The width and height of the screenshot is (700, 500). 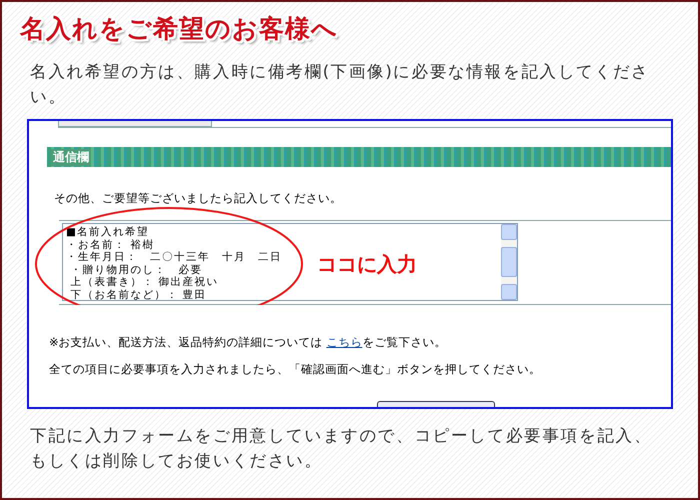 I want to click on outro-text: 下記に入力フォームをご用意していますので、コピーして必要事項を記入、もしくは削除してお使いください。, so click(x=342, y=448).